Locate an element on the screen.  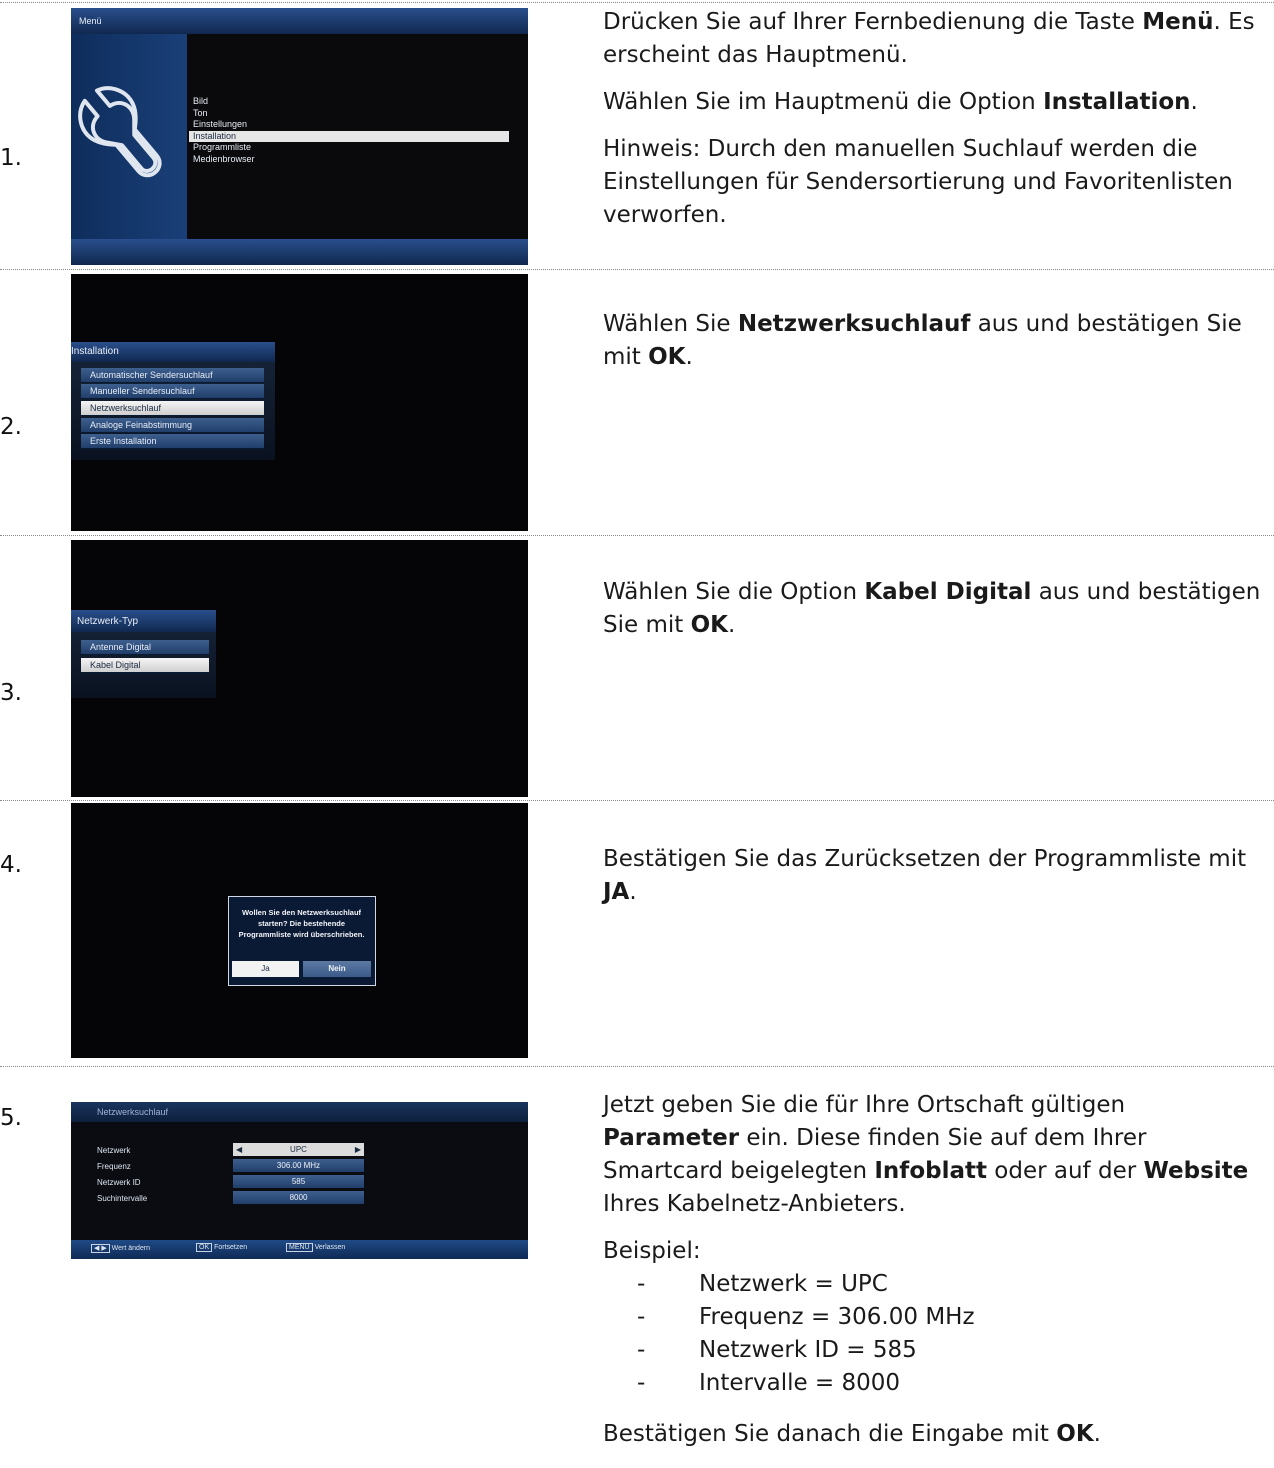
row-label-network: Netzwerk is located at coordinates (114, 1150).